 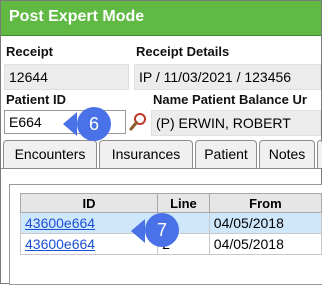 I want to click on name-column-label: Name Patient Balance Ur, so click(x=230, y=99).